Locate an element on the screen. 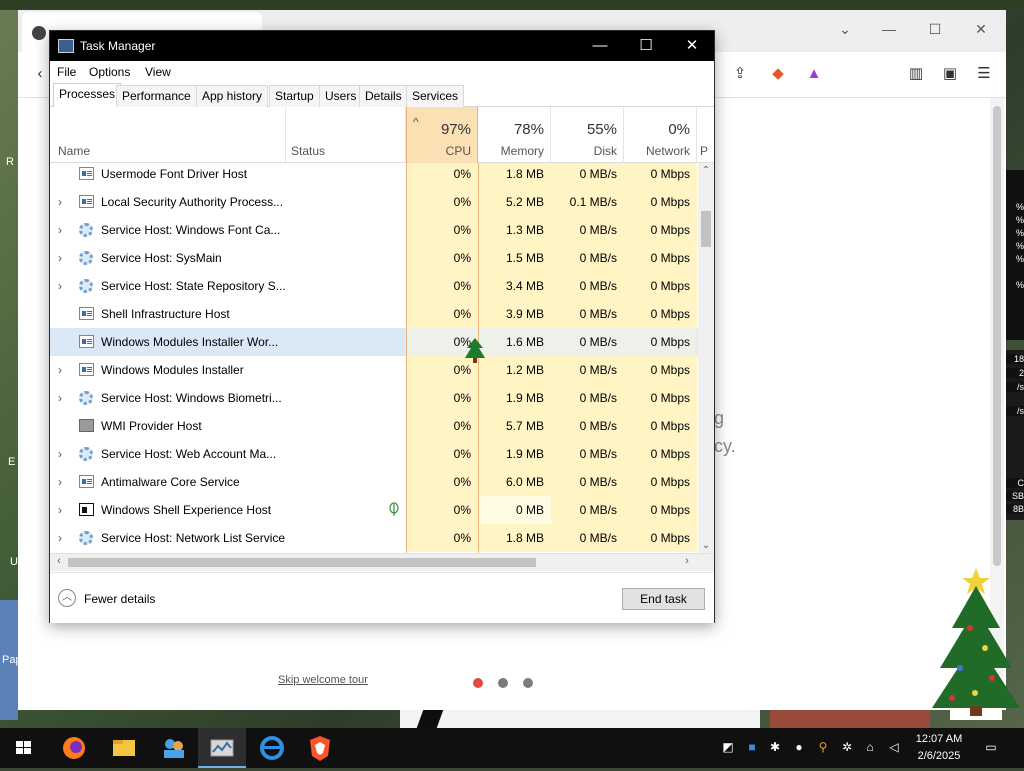  scroll-right-icon: › is located at coordinates (687, 561).